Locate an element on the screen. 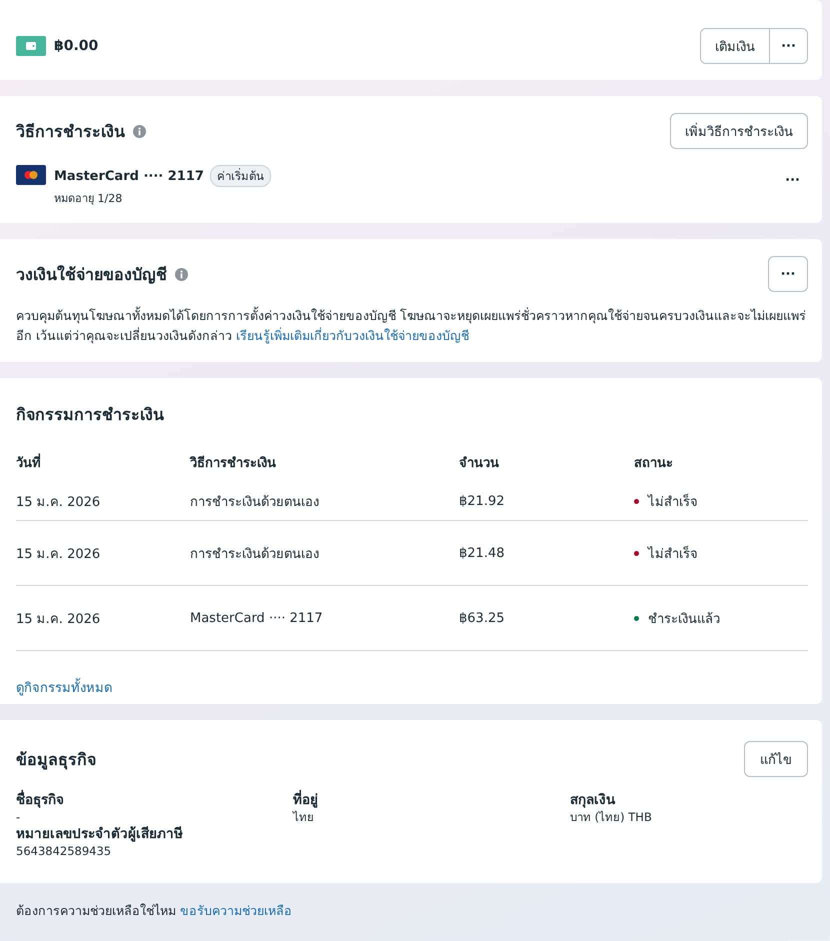 This screenshot has width=830, height=941. field-value: - is located at coordinates (19, 817).